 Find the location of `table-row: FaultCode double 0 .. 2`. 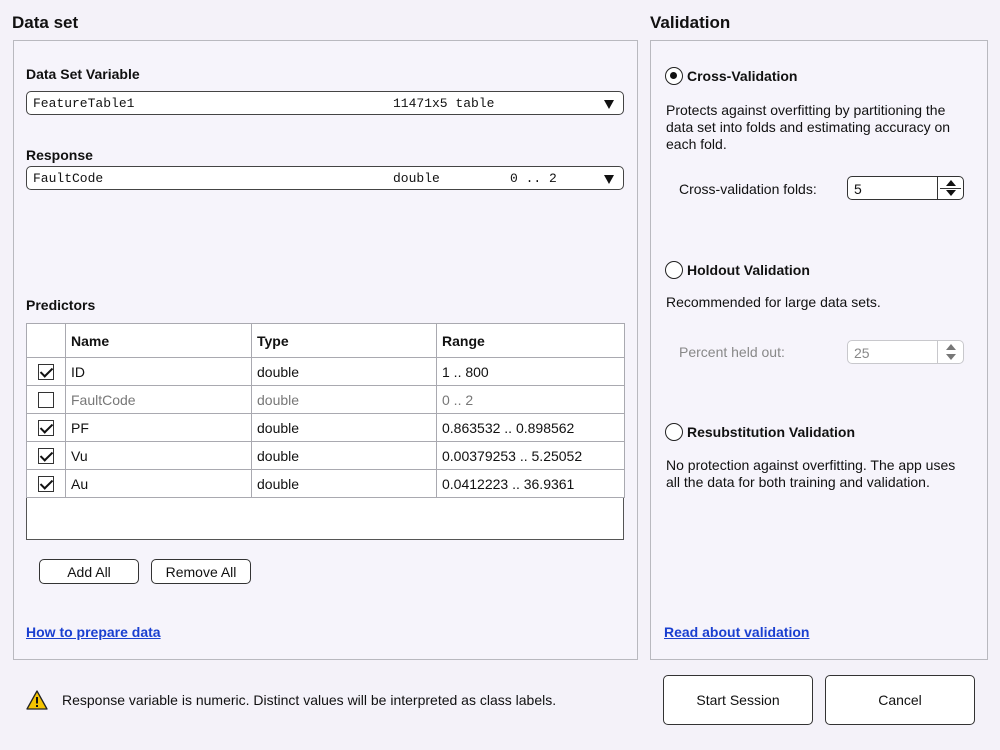

table-row: FaultCode double 0 .. 2 is located at coordinates (325, 399).